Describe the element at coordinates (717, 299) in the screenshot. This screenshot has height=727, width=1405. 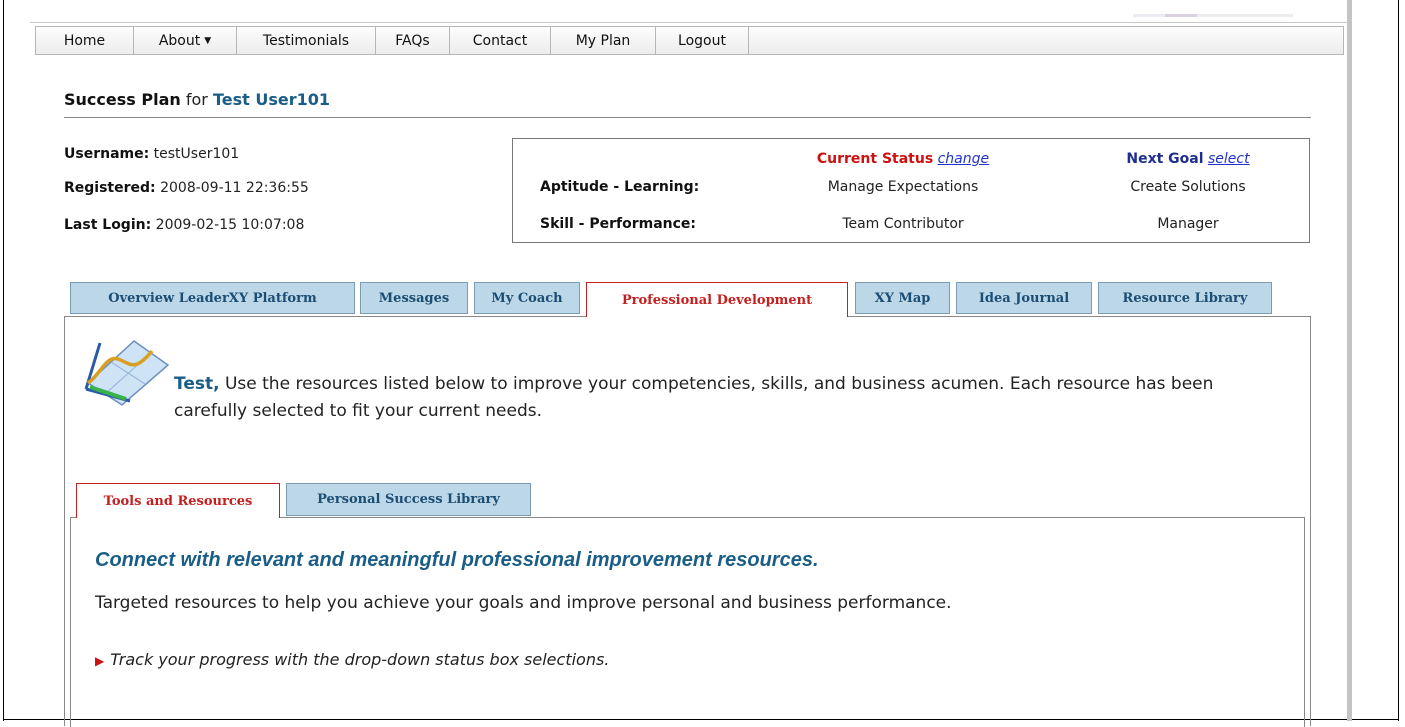
I see `tab-professional-development: Professional Development` at that location.